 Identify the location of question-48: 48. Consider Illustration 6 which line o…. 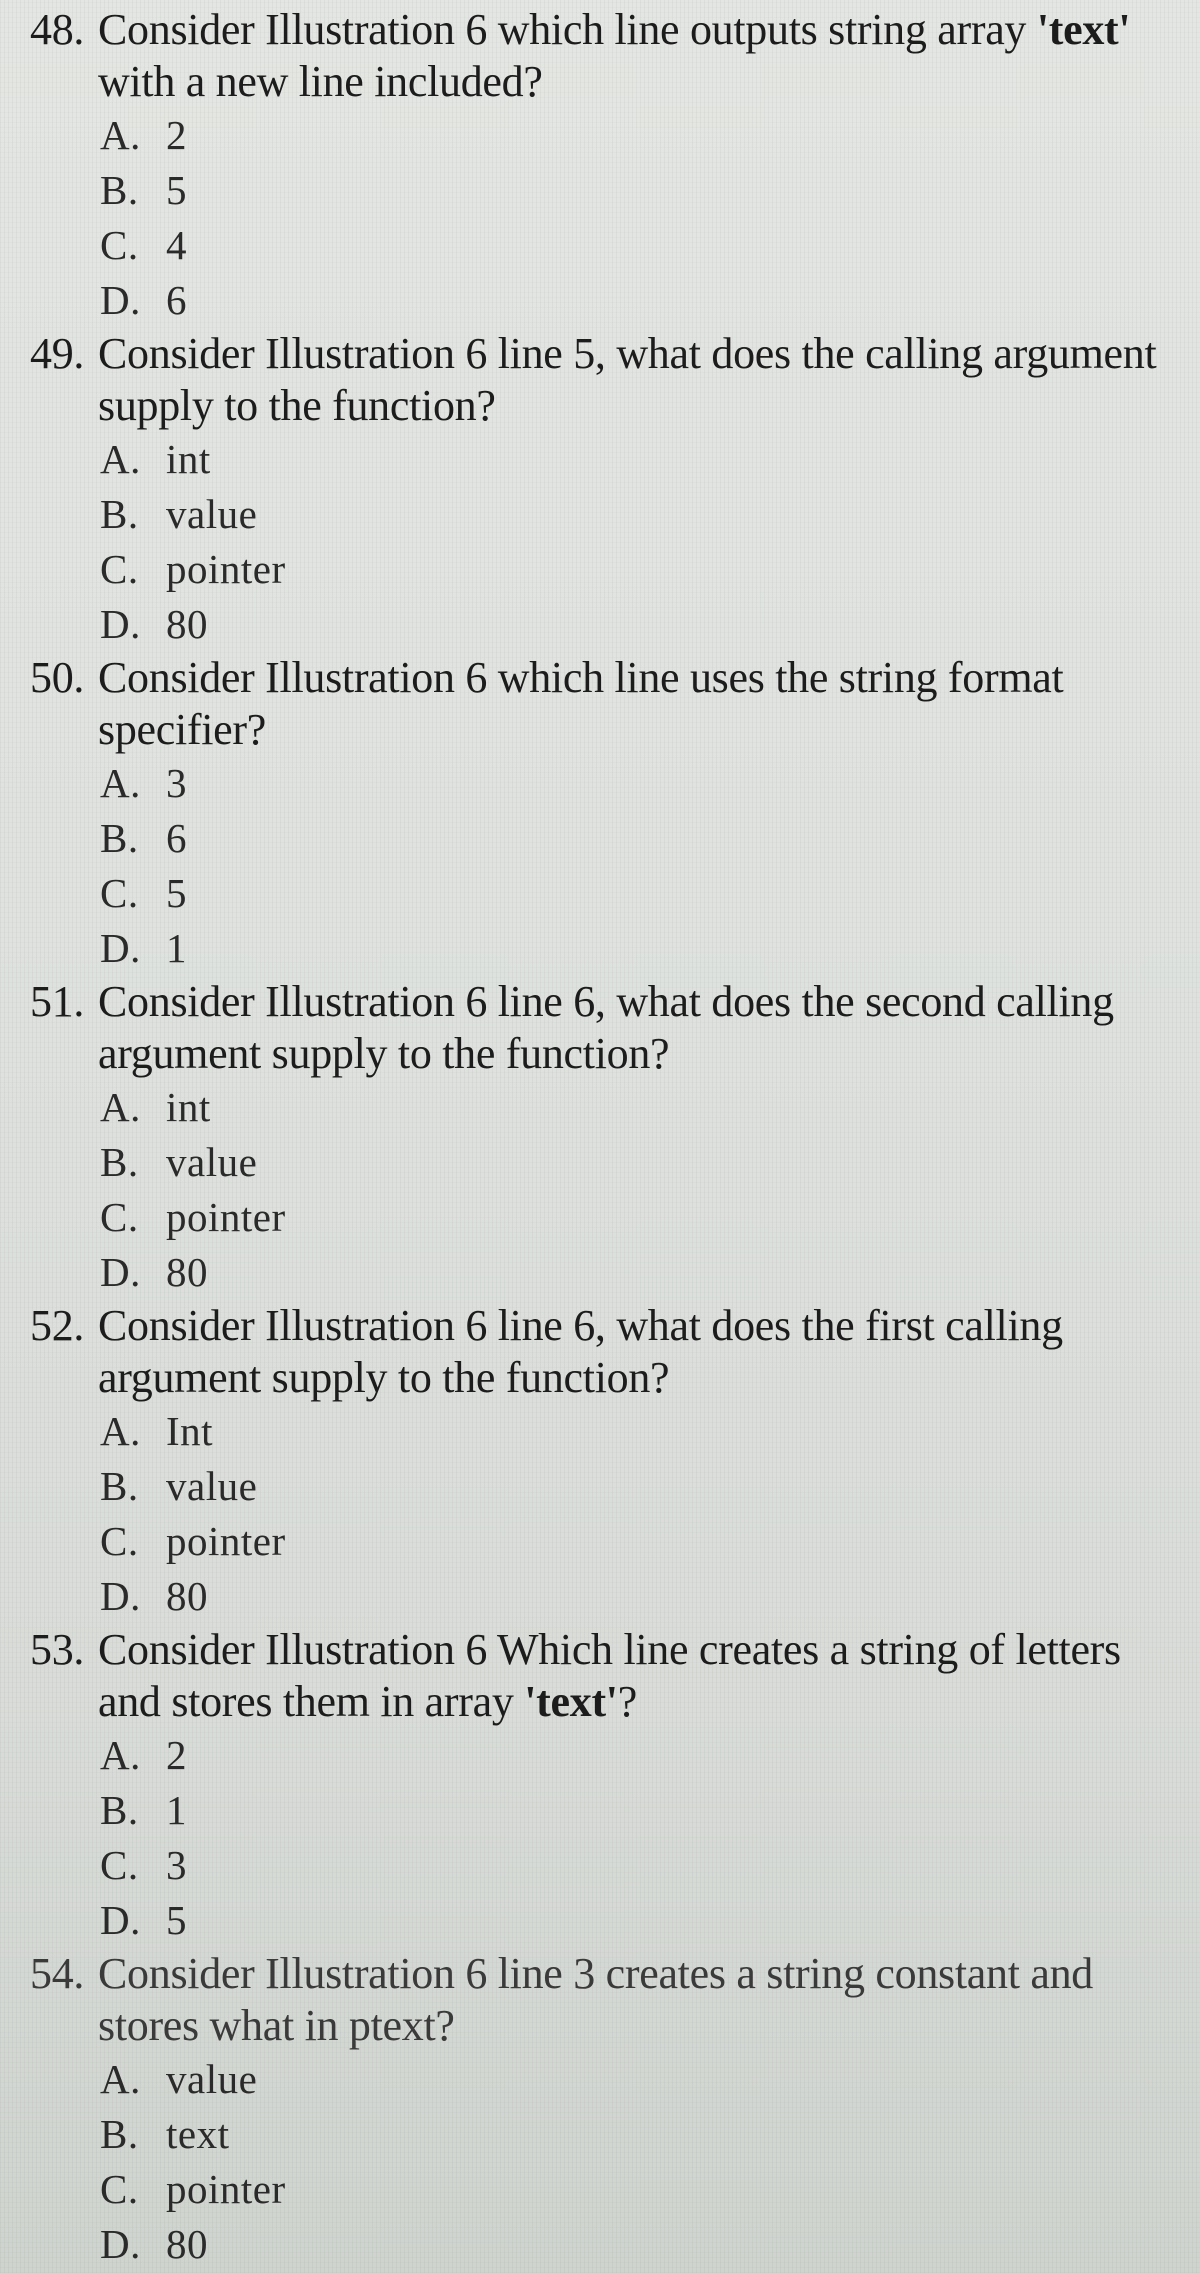
(615, 166).